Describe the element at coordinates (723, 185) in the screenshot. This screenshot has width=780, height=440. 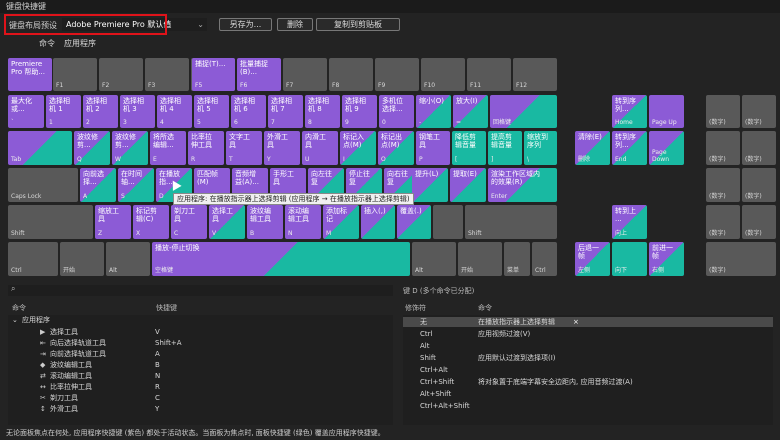
I see `key-numpad-4: (数字)` at that location.